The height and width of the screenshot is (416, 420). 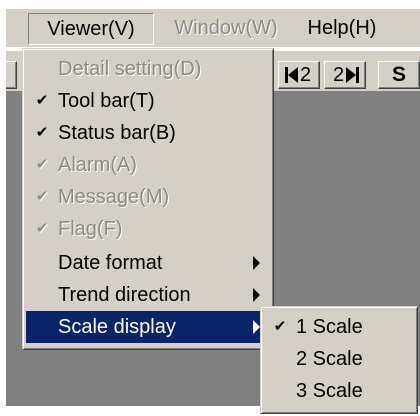 I want to click on triangle-right-icon, so click(x=351, y=75).